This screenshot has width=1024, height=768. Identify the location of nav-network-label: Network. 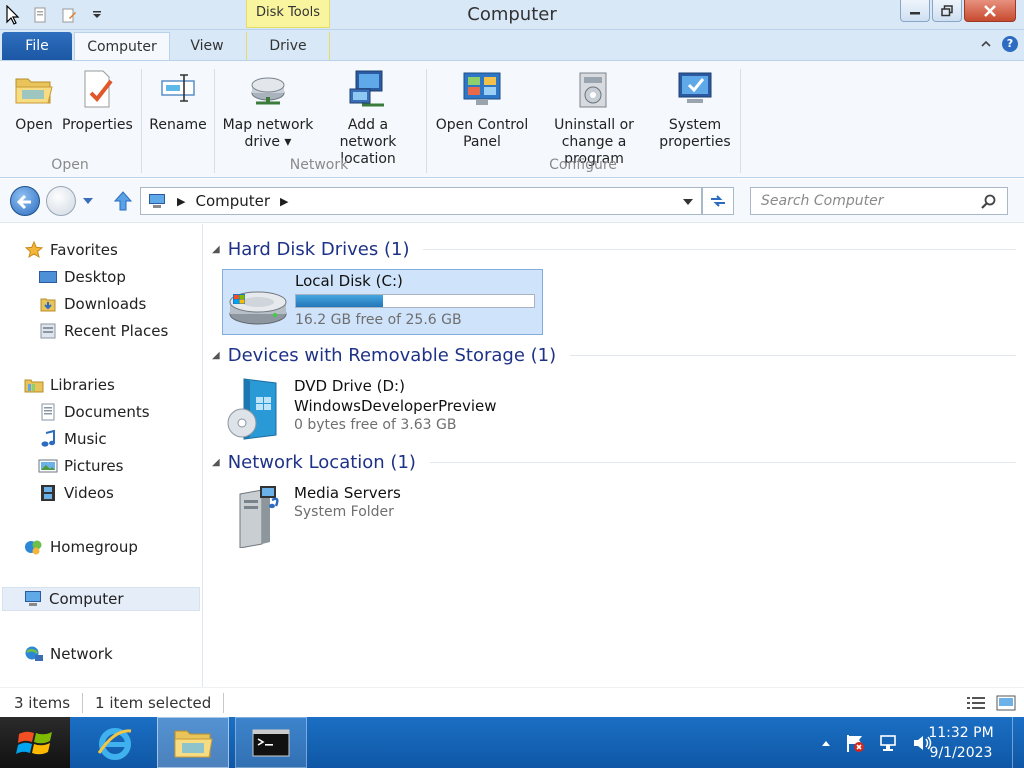
(81, 654).